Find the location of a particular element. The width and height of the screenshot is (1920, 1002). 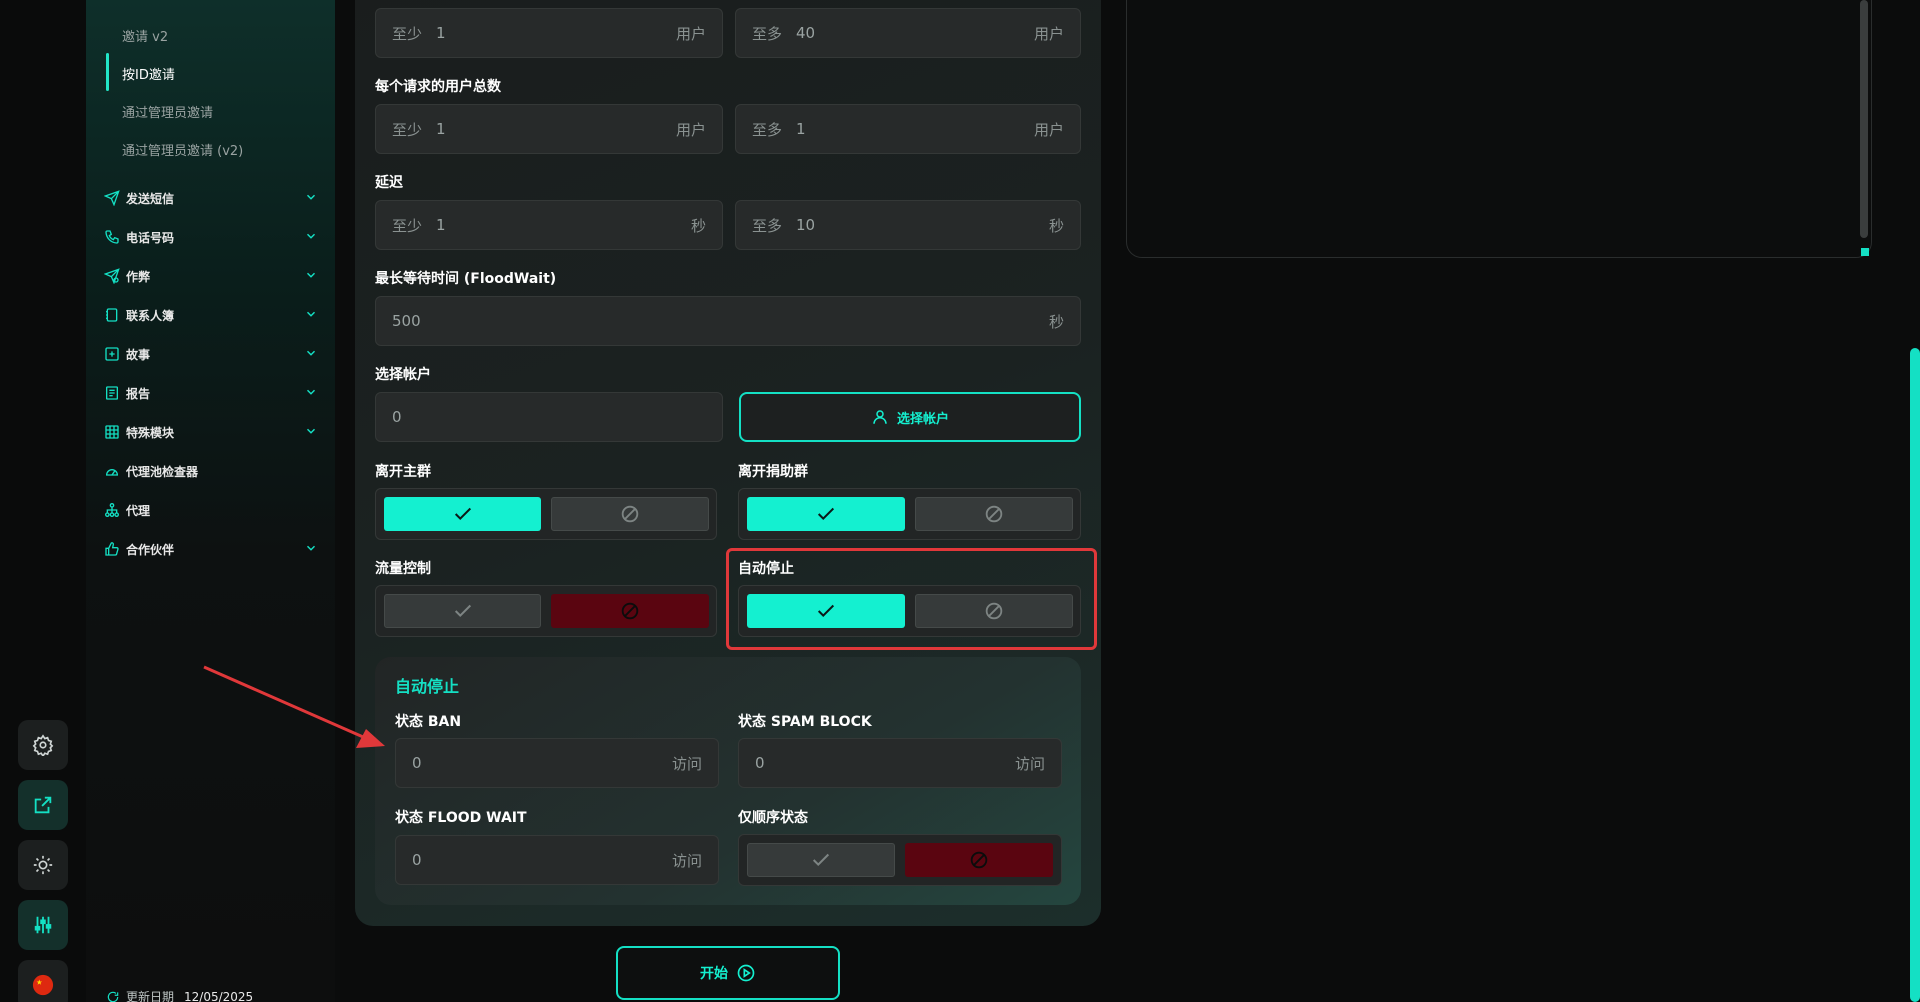

annotation-arrow is located at coordinates (294, 706).